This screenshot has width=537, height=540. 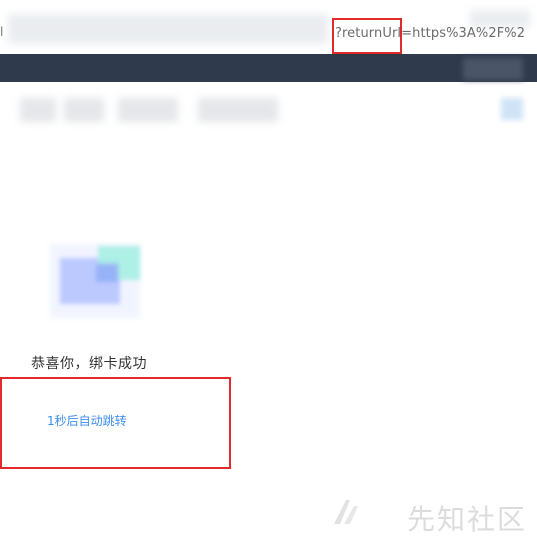 I want to click on url-prefix: l, so click(x=2, y=32).